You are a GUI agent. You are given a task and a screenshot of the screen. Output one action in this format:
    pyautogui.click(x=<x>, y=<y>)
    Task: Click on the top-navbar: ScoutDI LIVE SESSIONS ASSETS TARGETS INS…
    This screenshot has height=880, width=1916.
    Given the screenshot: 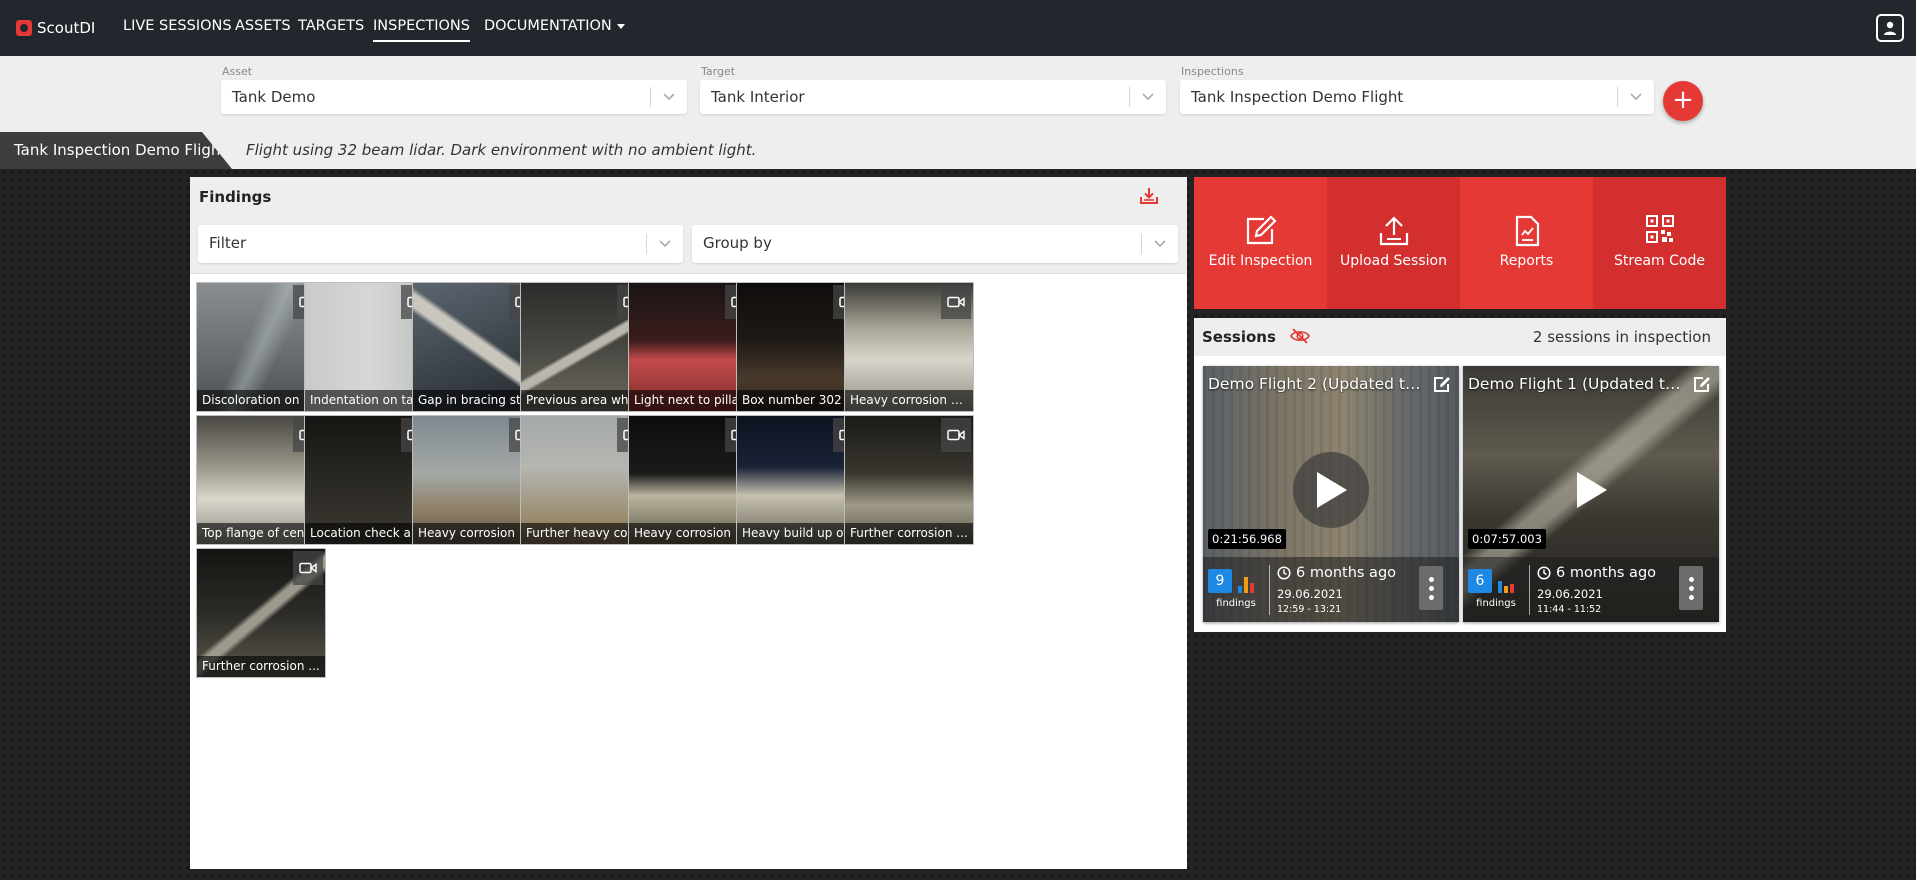 What is the action you would take?
    pyautogui.click(x=958, y=28)
    